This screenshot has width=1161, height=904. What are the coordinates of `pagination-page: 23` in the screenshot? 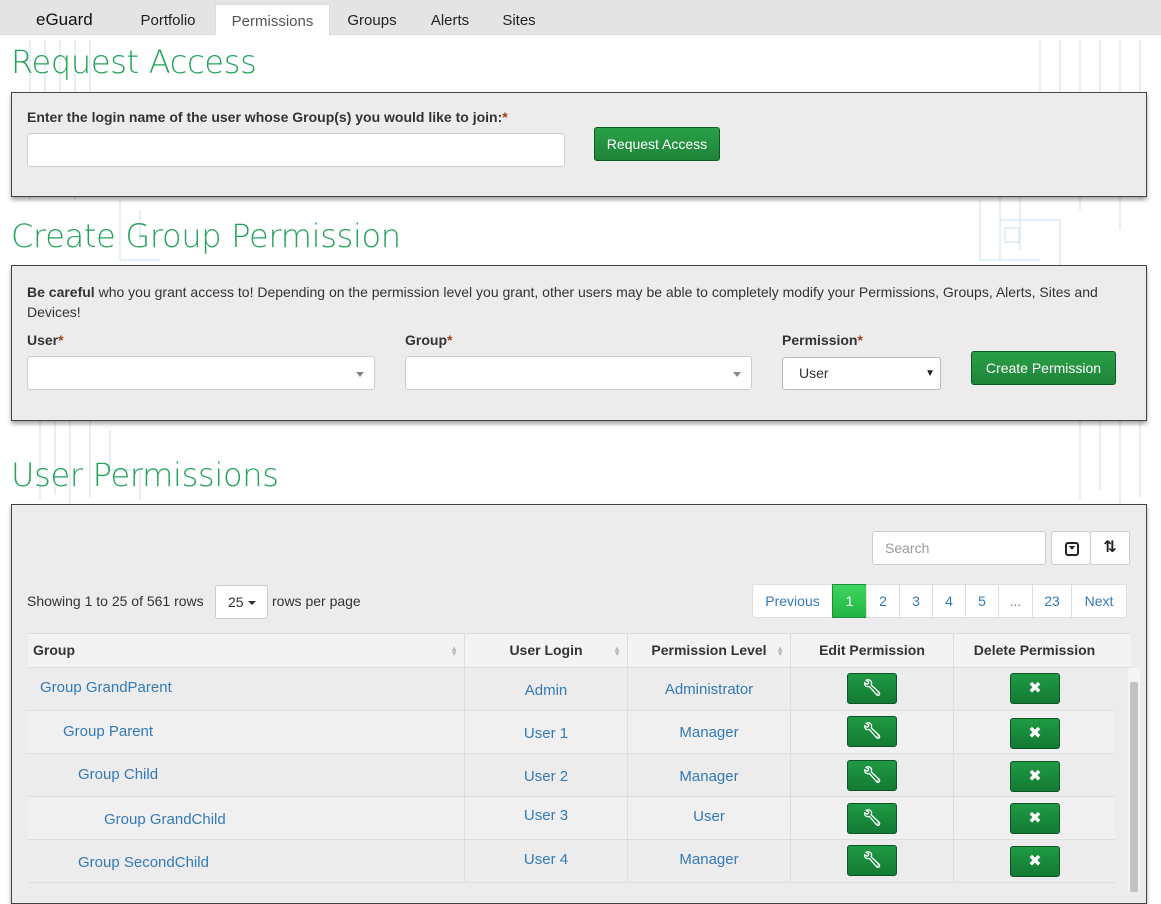 It's located at (1052, 601).